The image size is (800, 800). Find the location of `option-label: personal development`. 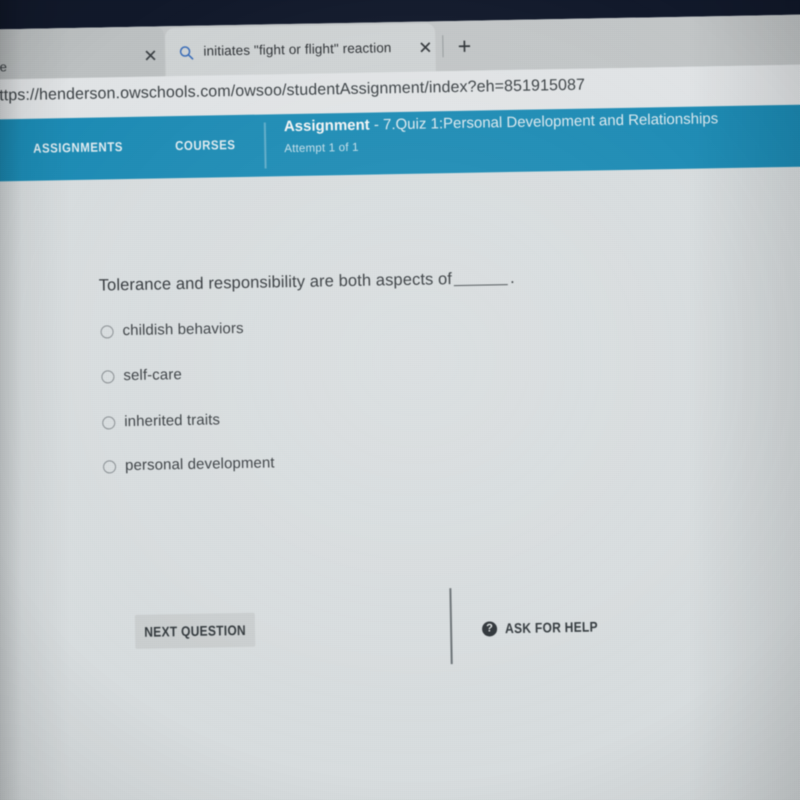

option-label: personal development is located at coordinates (199, 464).